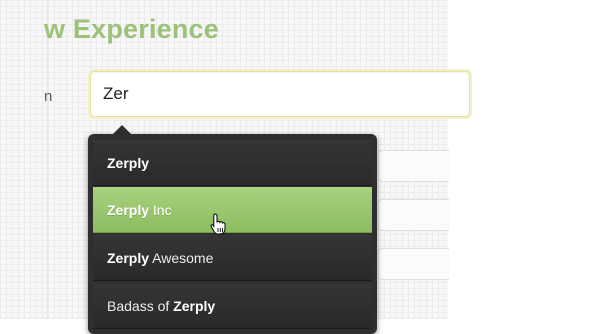 The image size is (609, 334). I want to click on suggestion-item-active: Zerply Inc, so click(232, 210).